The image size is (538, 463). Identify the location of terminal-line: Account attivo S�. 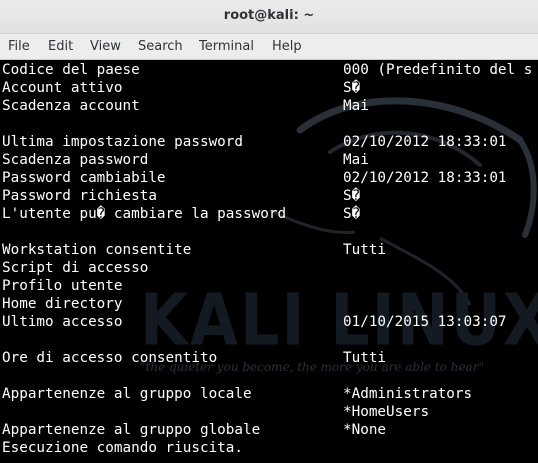
(270, 88).